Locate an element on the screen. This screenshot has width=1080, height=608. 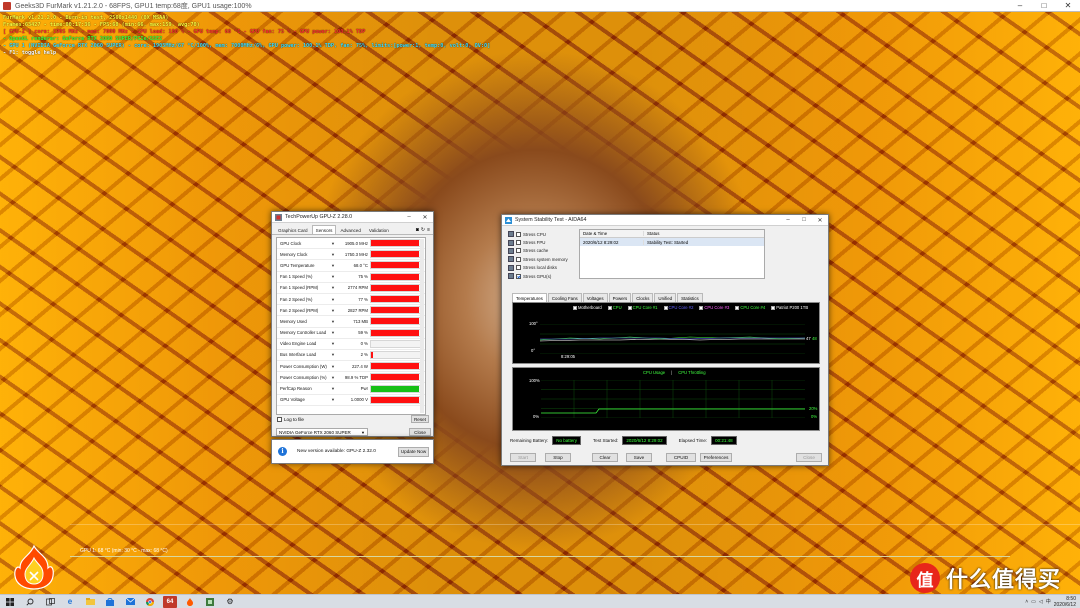
legend-item: CPU Core #2 is located at coordinates (678, 307).